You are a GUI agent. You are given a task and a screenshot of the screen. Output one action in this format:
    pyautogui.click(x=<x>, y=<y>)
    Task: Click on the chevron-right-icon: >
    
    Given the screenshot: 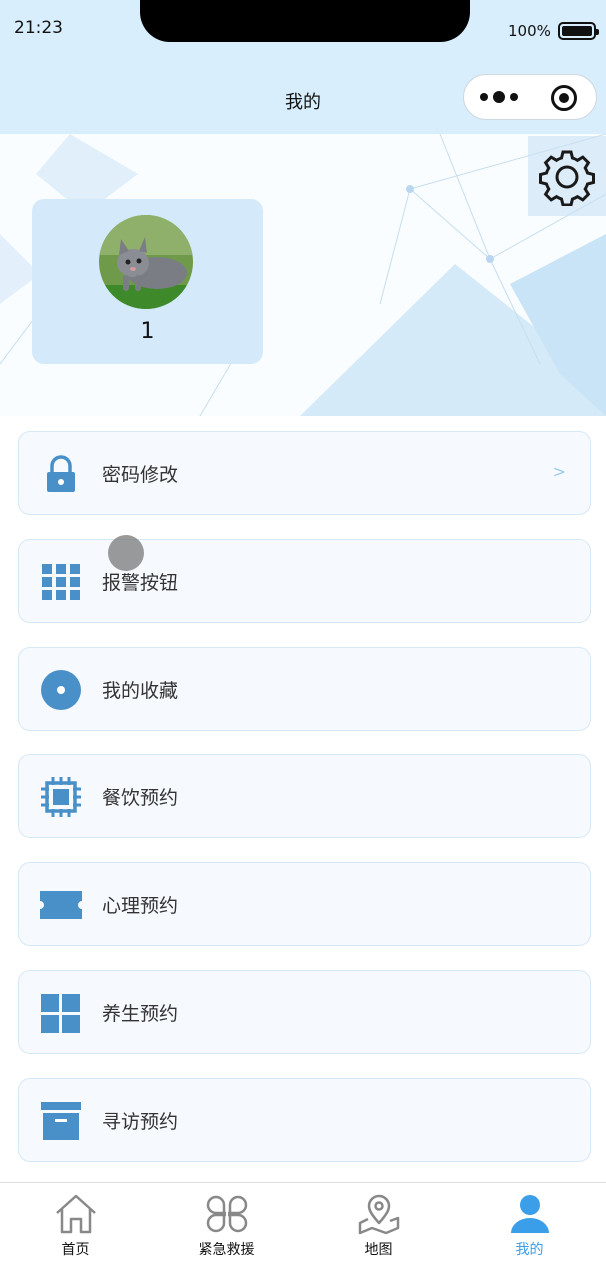 What is the action you would take?
    pyautogui.click(x=559, y=471)
    